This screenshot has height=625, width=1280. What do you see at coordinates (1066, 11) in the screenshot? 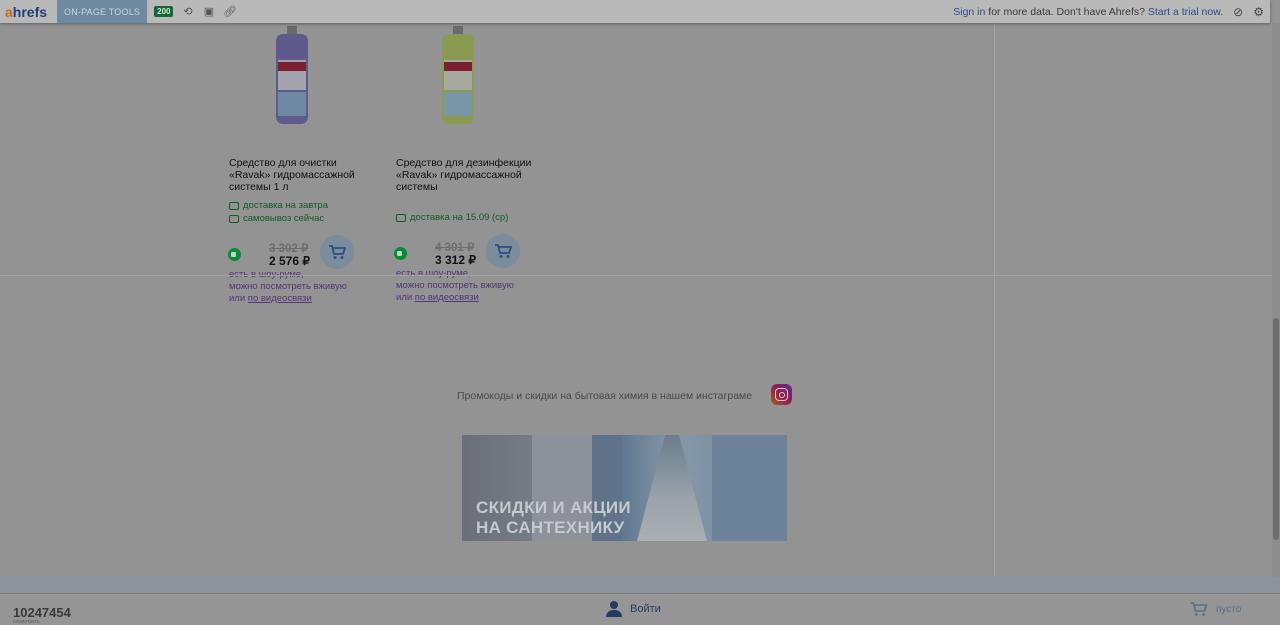
I see `more-data-text: for more data. Don't have Ahrefs?` at bounding box center [1066, 11].